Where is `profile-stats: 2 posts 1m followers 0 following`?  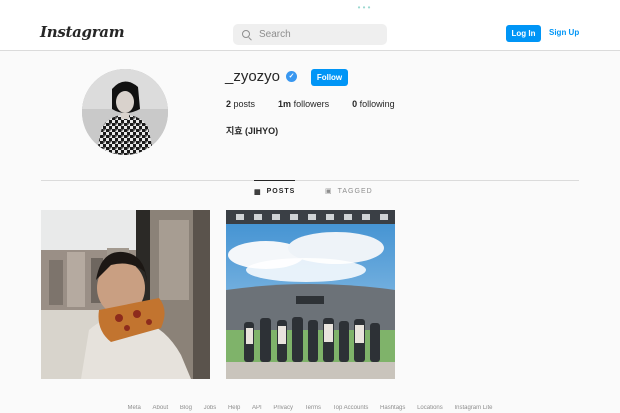 profile-stats: 2 posts 1m followers 0 following is located at coordinates (322, 104).